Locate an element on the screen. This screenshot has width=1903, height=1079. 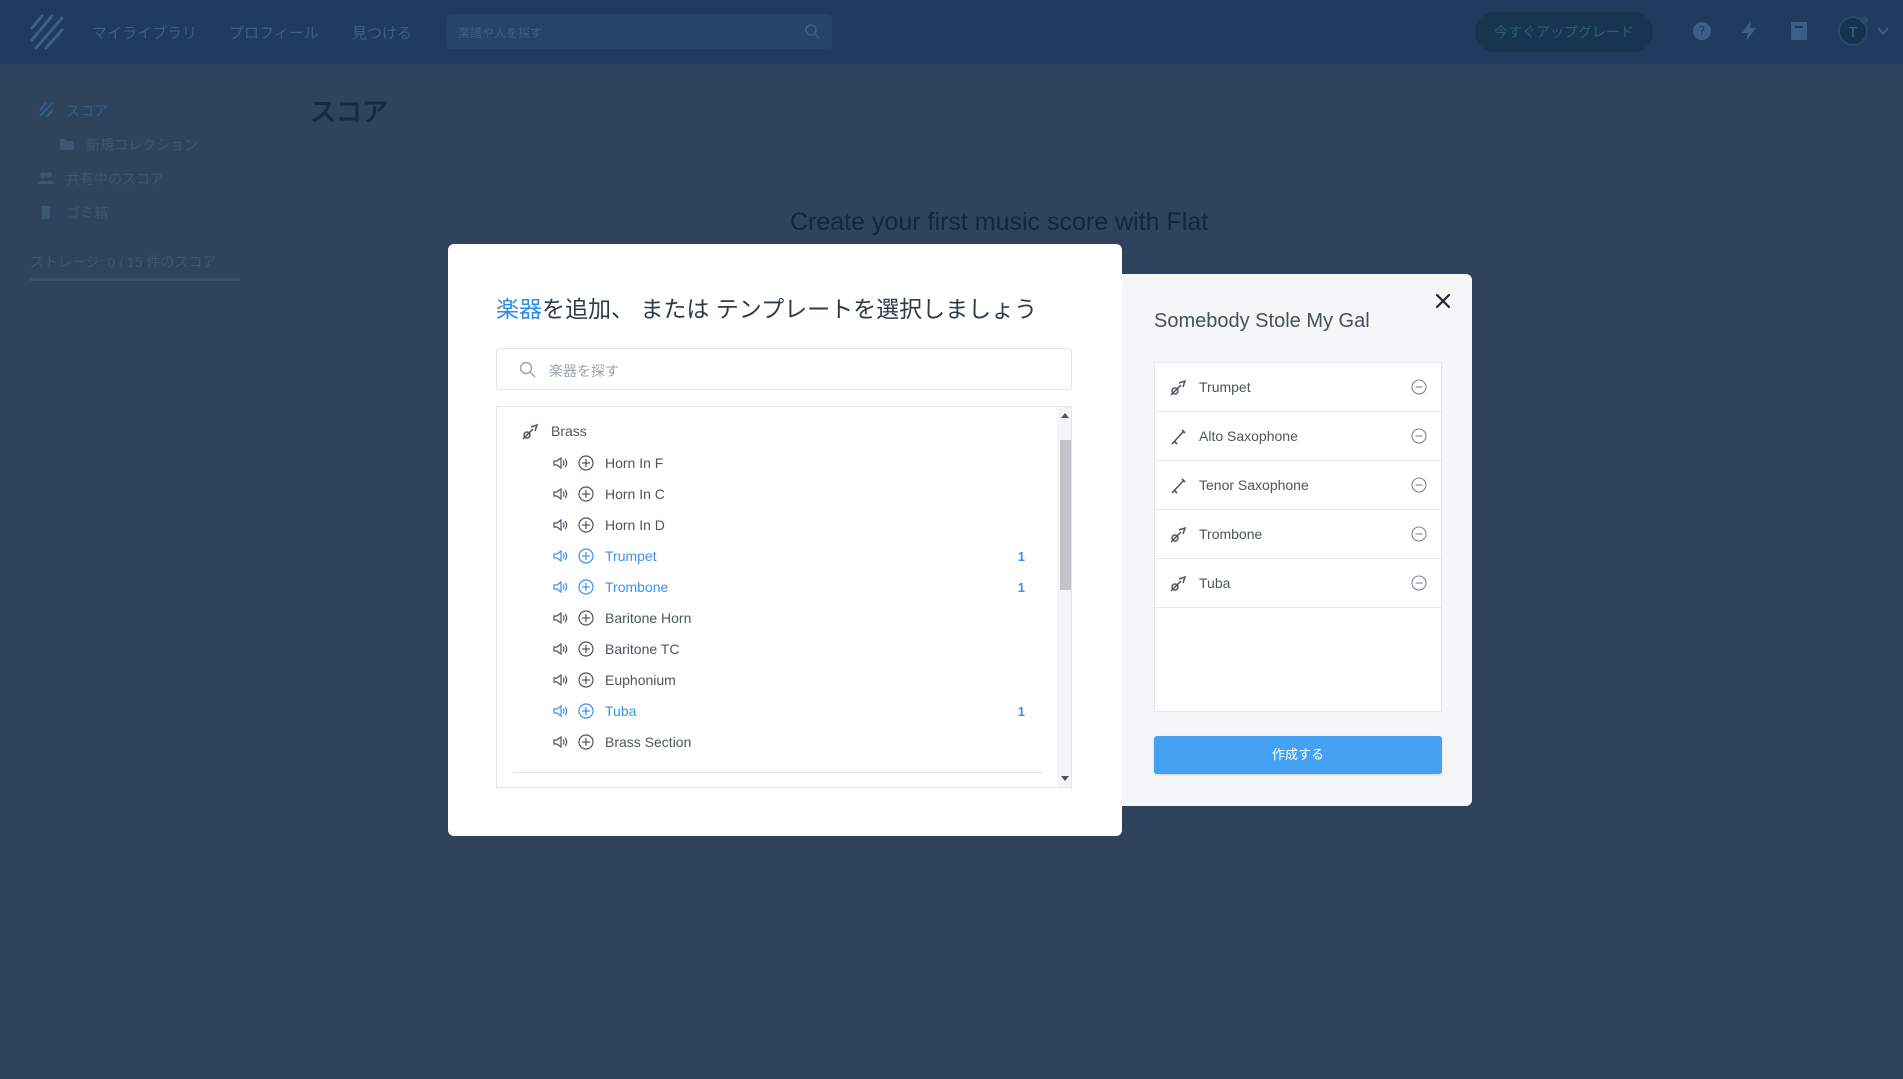
storage-usage: ストレージ: 0 / 15 件のスコア is located at coordinates (123, 262).